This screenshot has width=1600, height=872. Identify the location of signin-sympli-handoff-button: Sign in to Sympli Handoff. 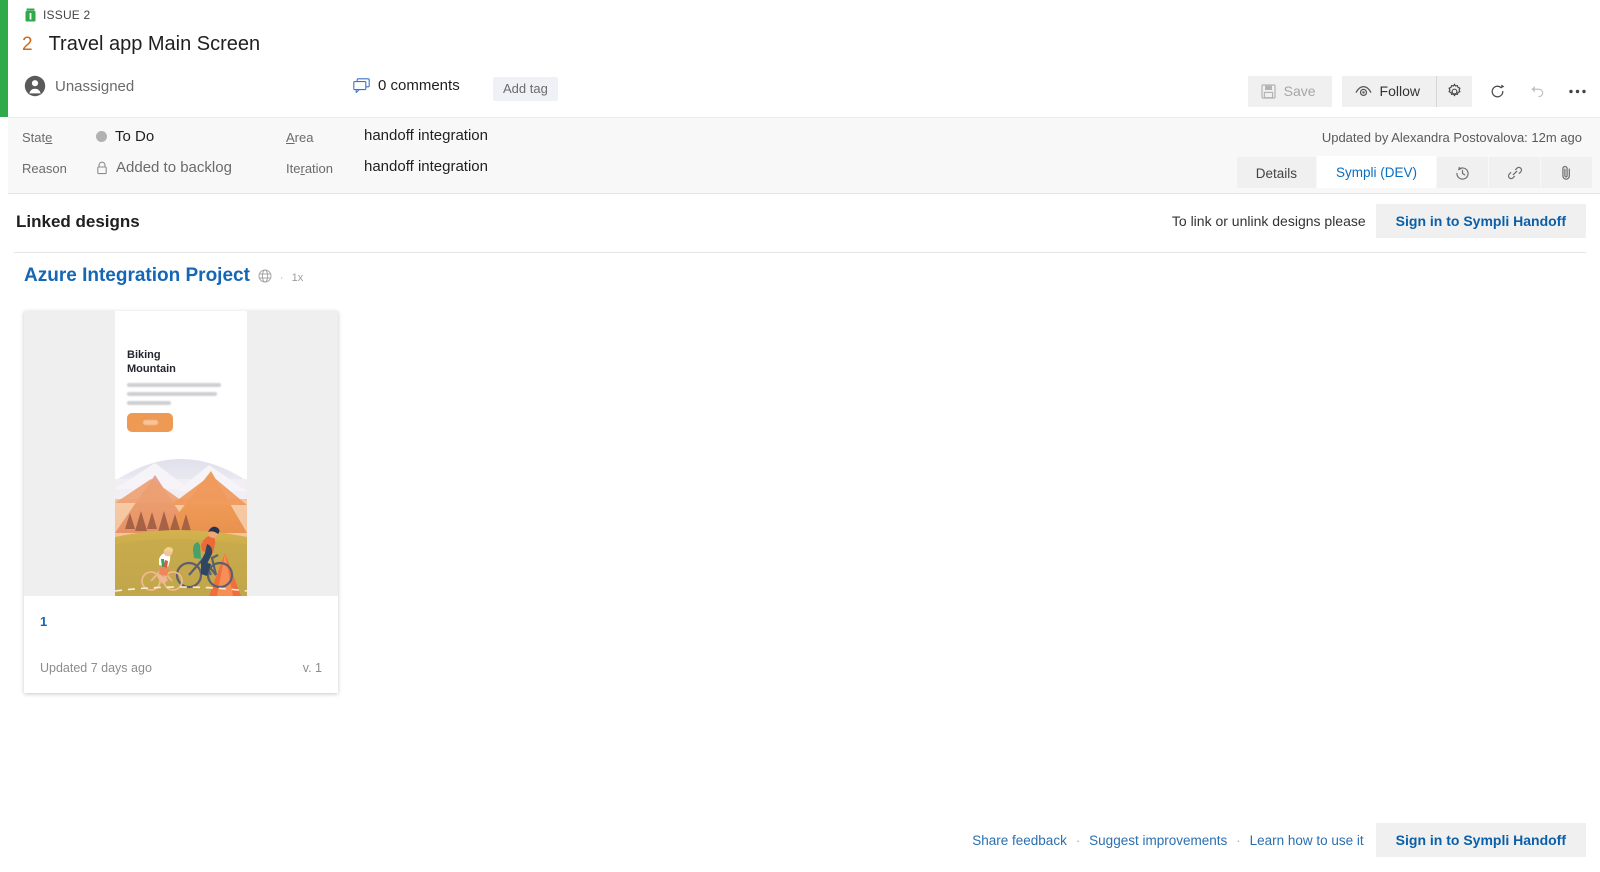
(1480, 221).